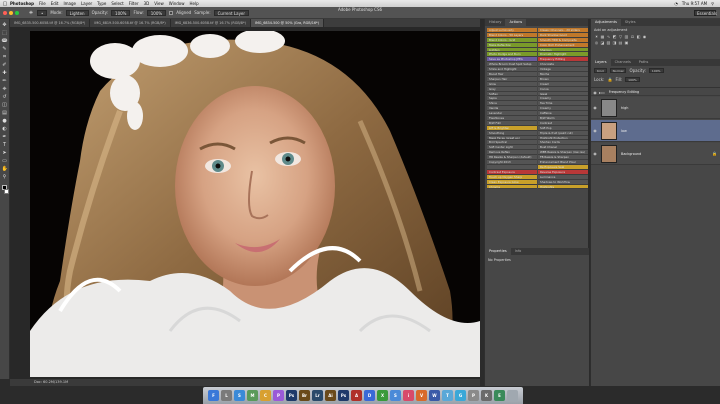 The width and height of the screenshot is (720, 404). What do you see at coordinates (638, 36) in the screenshot?
I see `black-white-icon: ◧` at bounding box center [638, 36].